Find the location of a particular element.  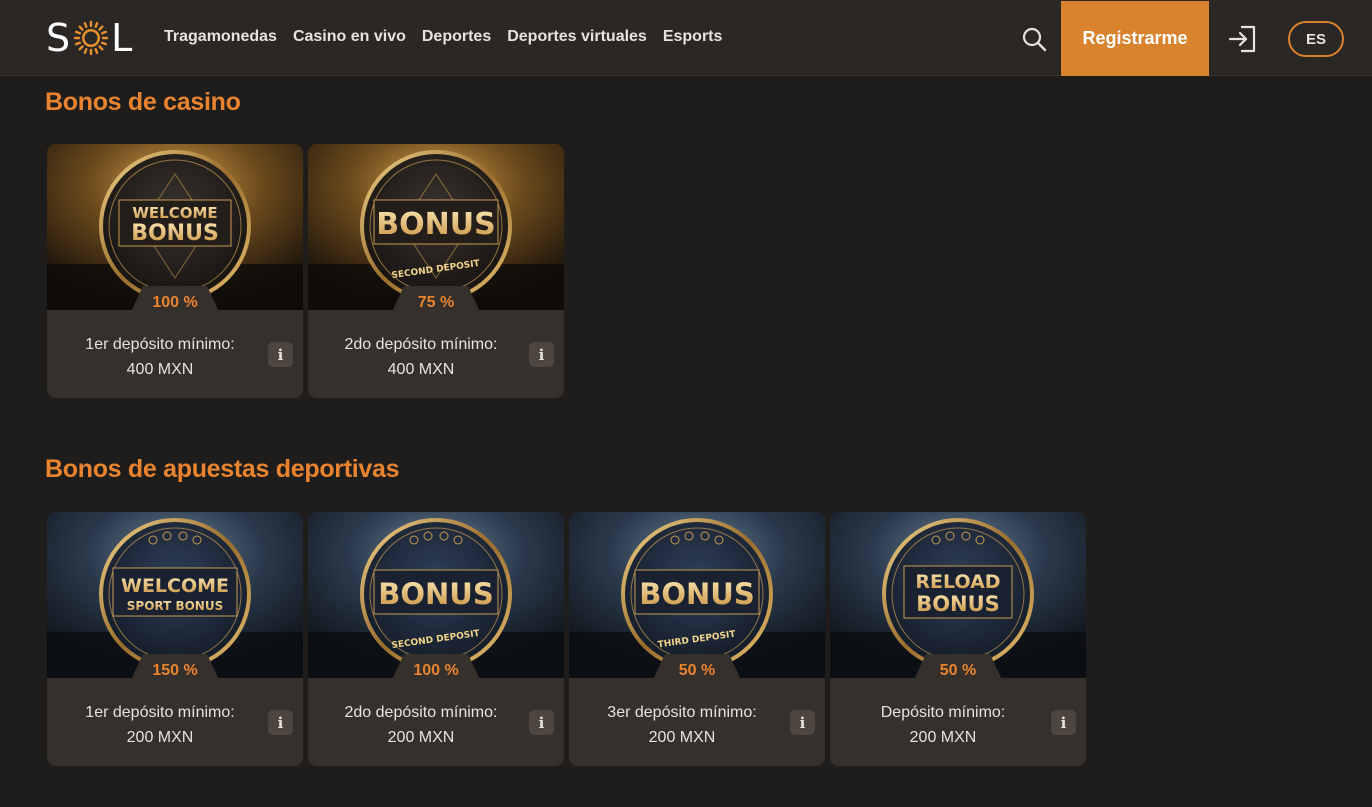

logo: S L is located at coordinates (90, 38).